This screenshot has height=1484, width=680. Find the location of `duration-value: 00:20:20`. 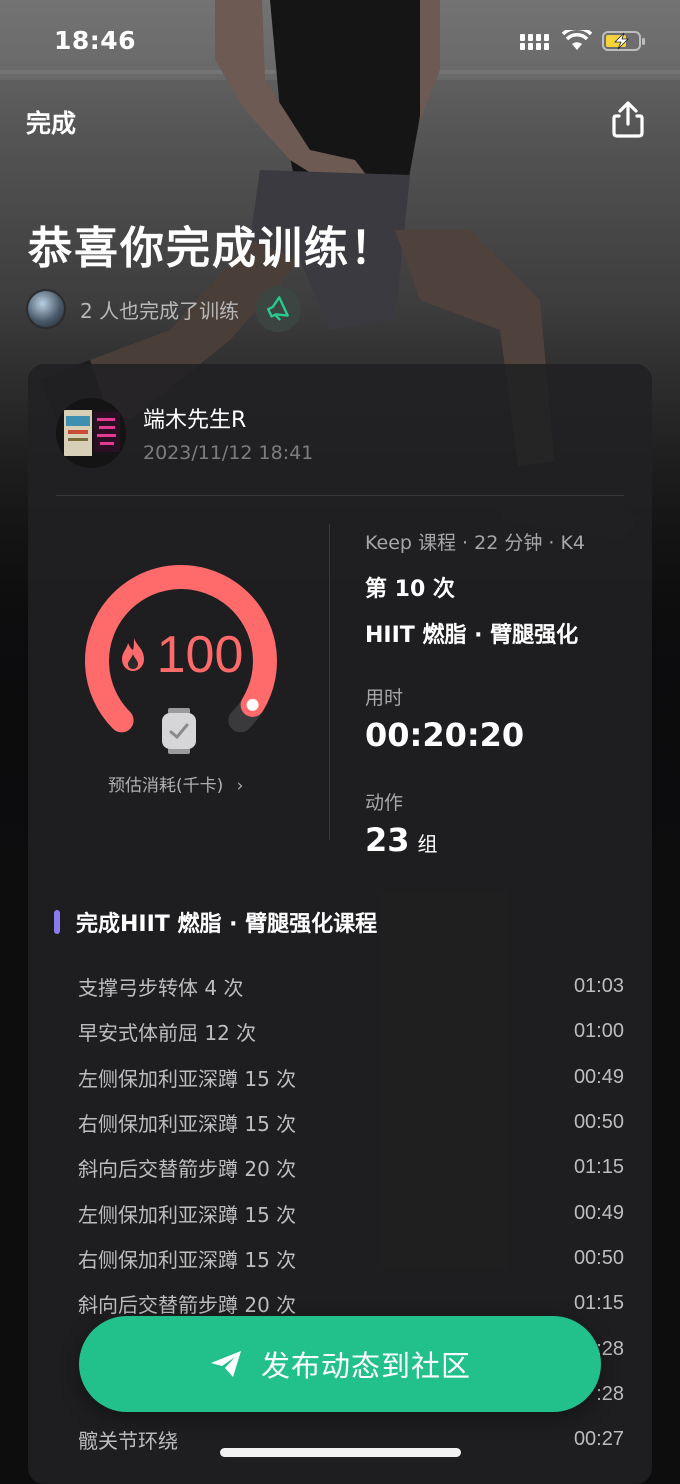

duration-value: 00:20:20 is located at coordinates (445, 735).